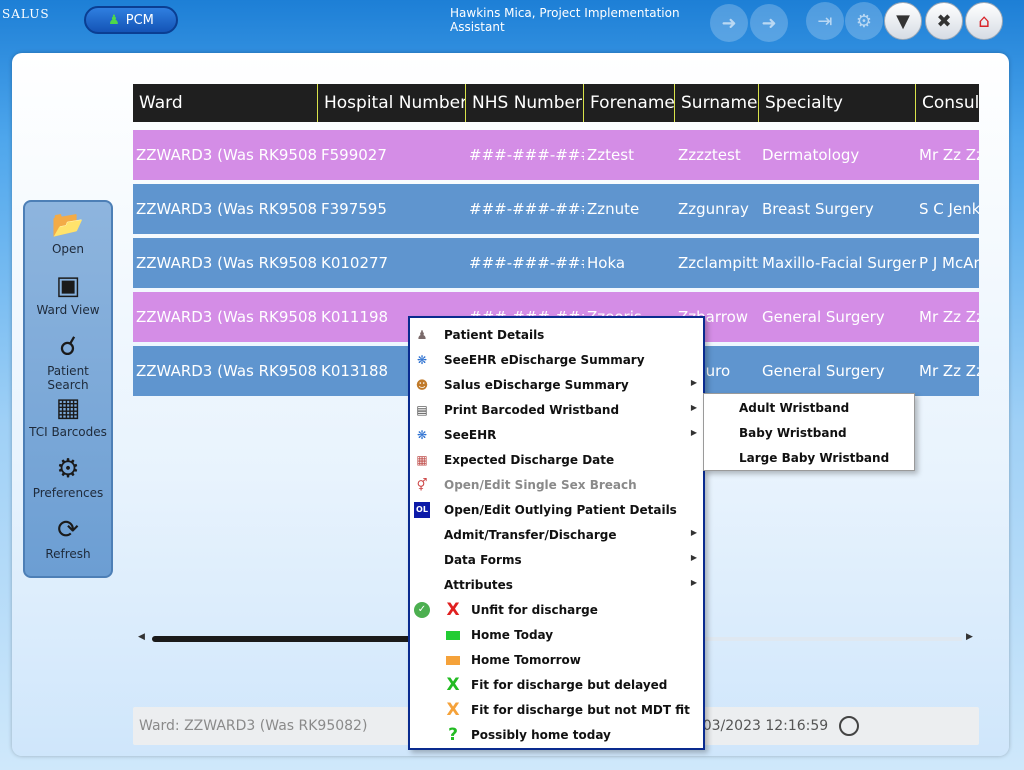 The height and width of the screenshot is (770, 1024). What do you see at coordinates (114, 20) in the screenshot?
I see `people-icon: ♟` at bounding box center [114, 20].